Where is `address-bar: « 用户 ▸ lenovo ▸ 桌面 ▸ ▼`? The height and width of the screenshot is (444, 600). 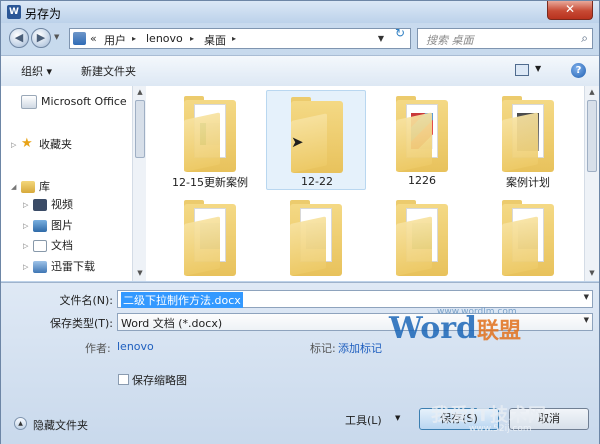 address-bar: « 用户 ▸ lenovo ▸ 桌面 ▸ ▼ is located at coordinates (240, 38).